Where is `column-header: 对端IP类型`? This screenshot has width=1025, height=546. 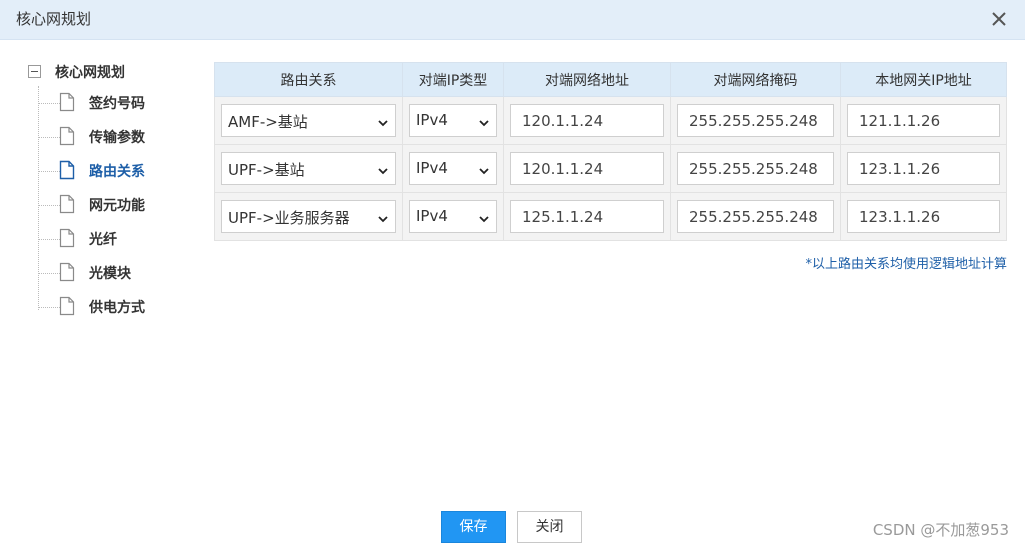
column-header: 对端IP类型 is located at coordinates (453, 79).